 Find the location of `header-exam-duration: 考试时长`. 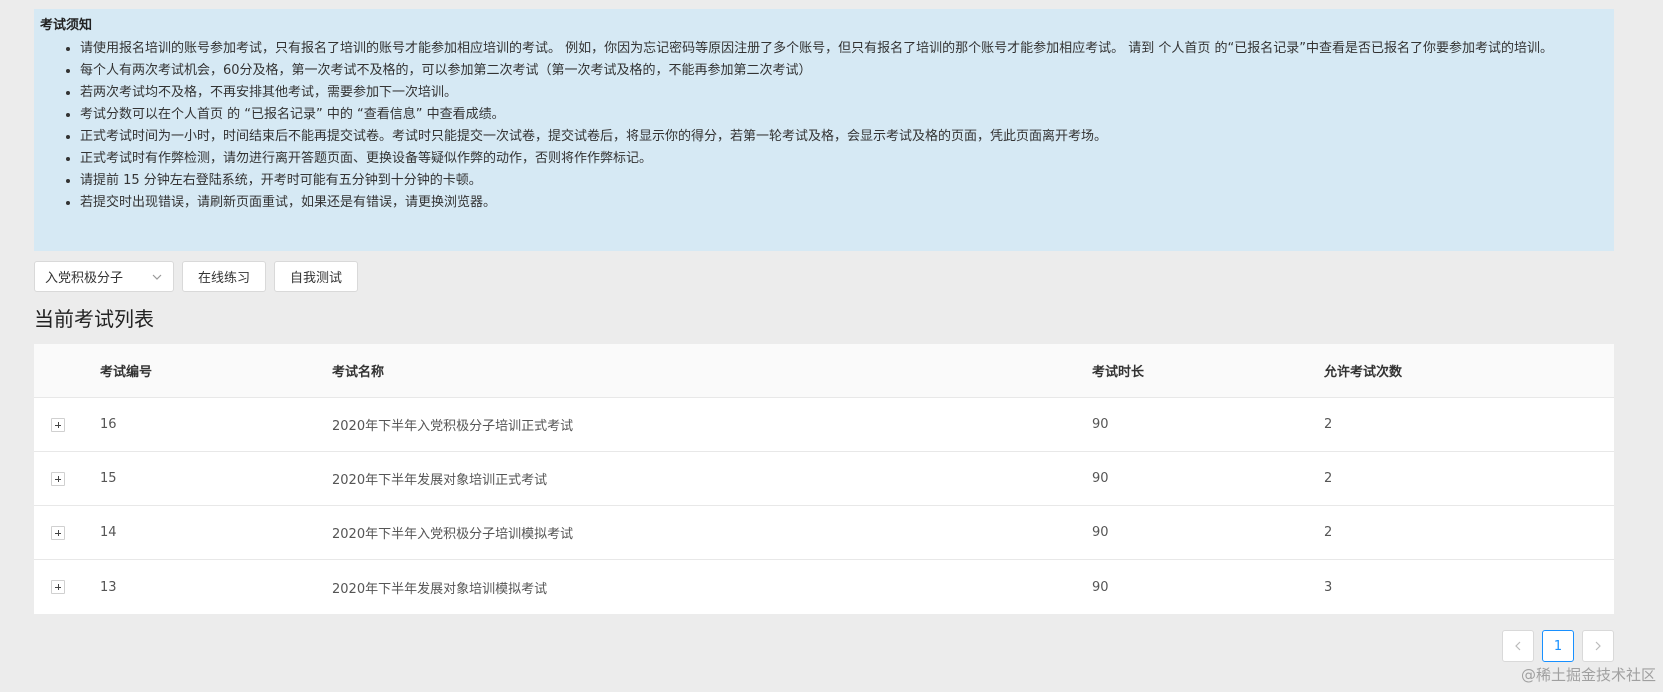

header-exam-duration: 考试时长 is located at coordinates (1118, 372).